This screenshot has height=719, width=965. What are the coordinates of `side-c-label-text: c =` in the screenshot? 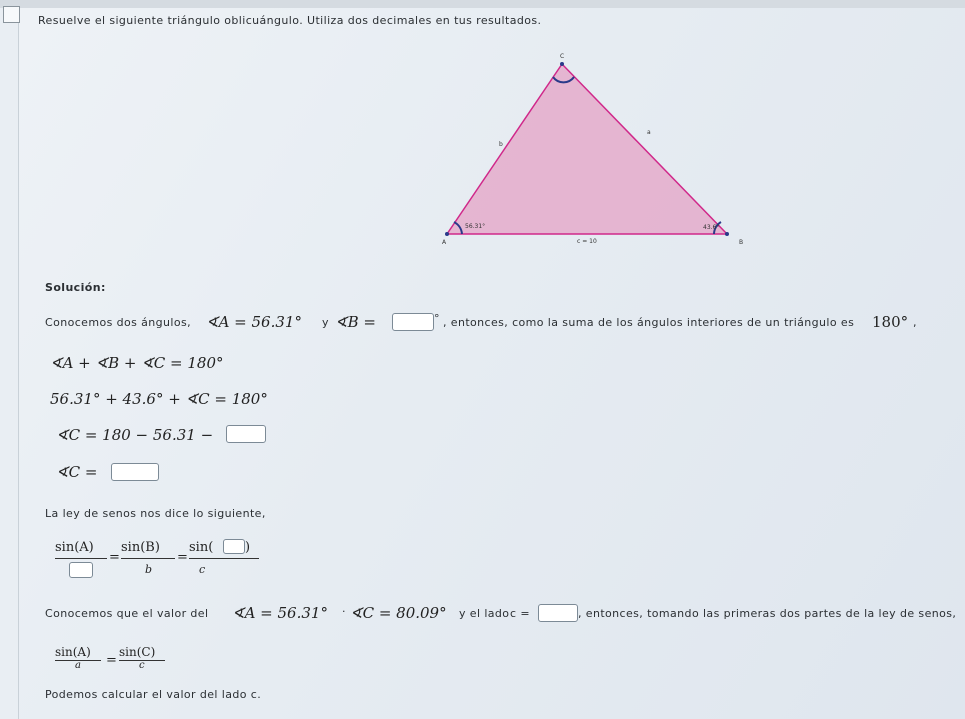 It's located at (520, 613).